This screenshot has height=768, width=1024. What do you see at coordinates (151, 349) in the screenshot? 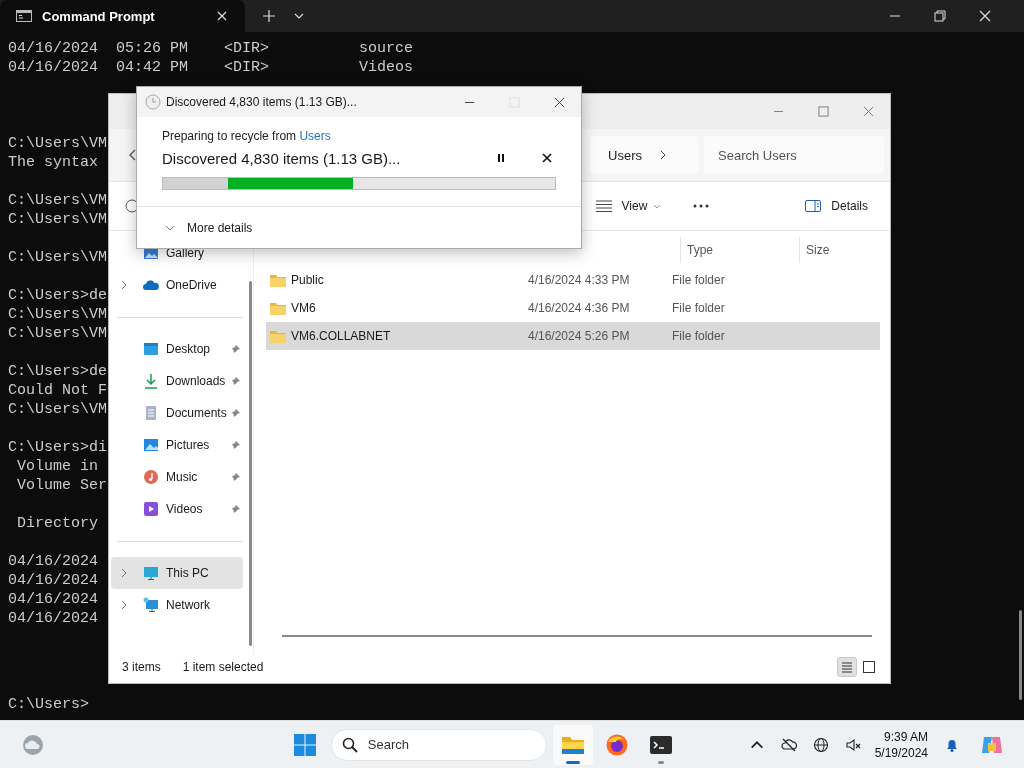
I see `desktop-icon` at bounding box center [151, 349].